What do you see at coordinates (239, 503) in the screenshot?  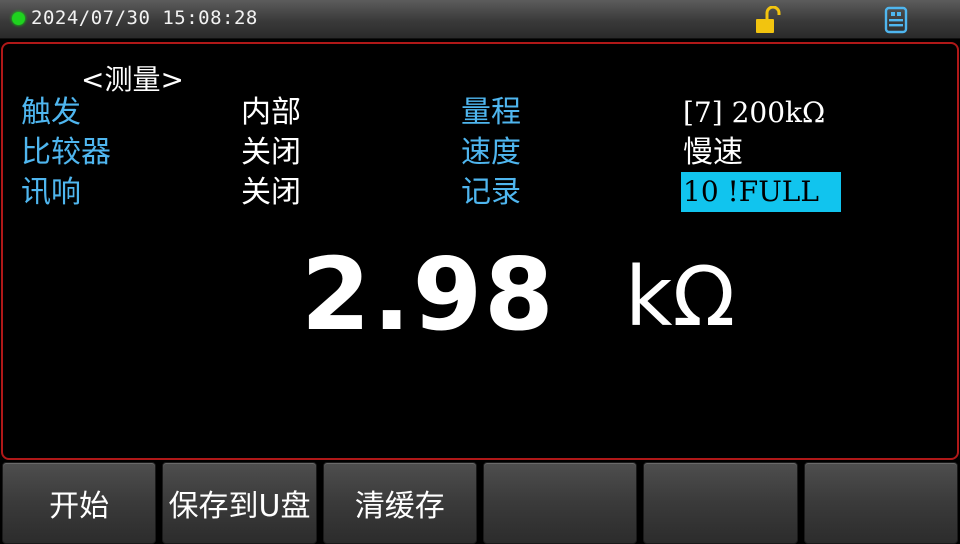 I see `softkey-save-to-usb: 保存到U盘` at bounding box center [239, 503].